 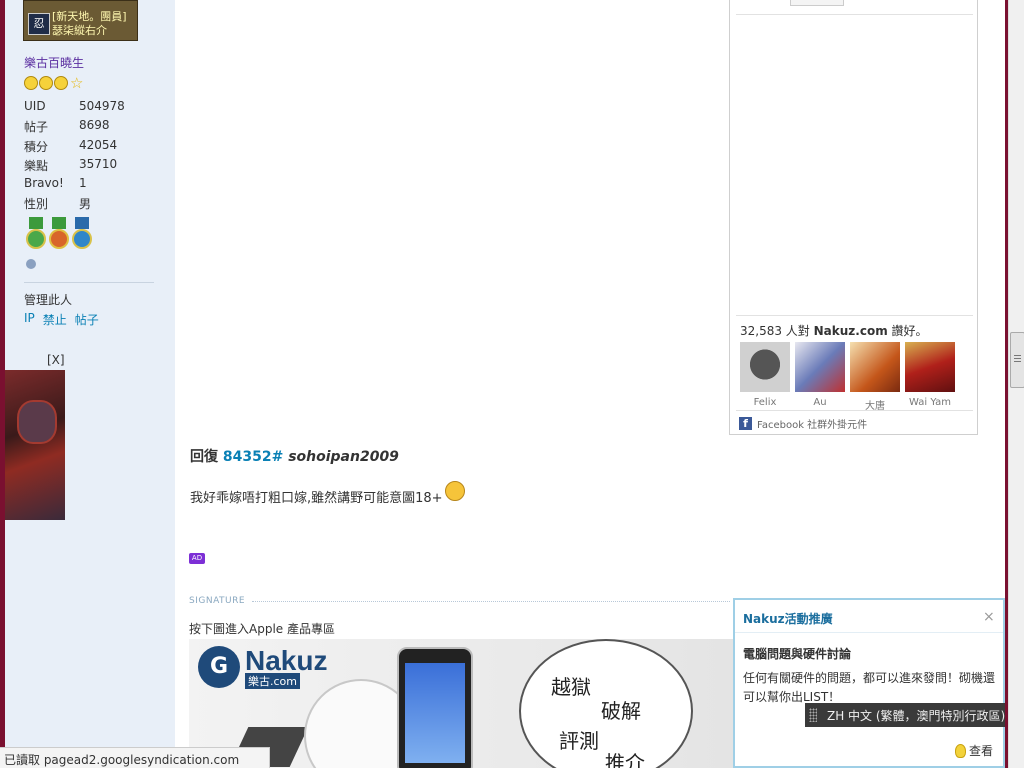 I want to click on fb-fan: Wai Yam, so click(x=930, y=377).